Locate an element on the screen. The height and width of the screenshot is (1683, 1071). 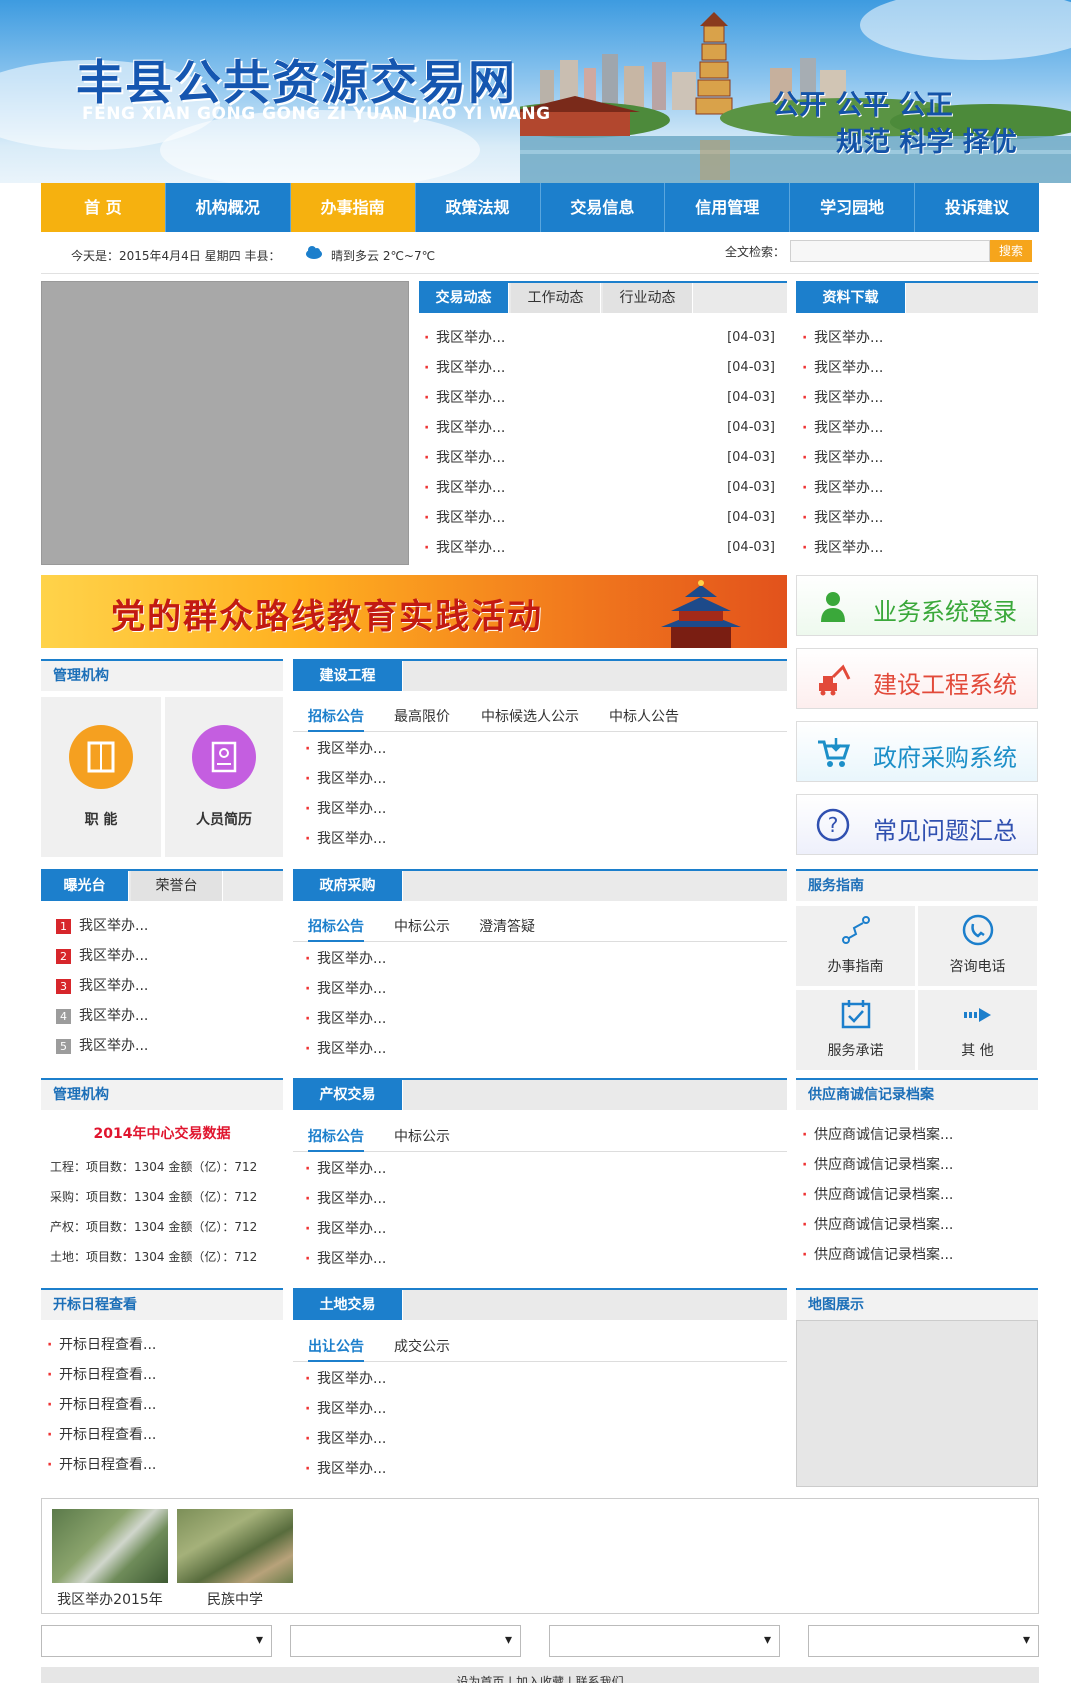
nav-credit: 信用管理 is located at coordinates (728, 207).